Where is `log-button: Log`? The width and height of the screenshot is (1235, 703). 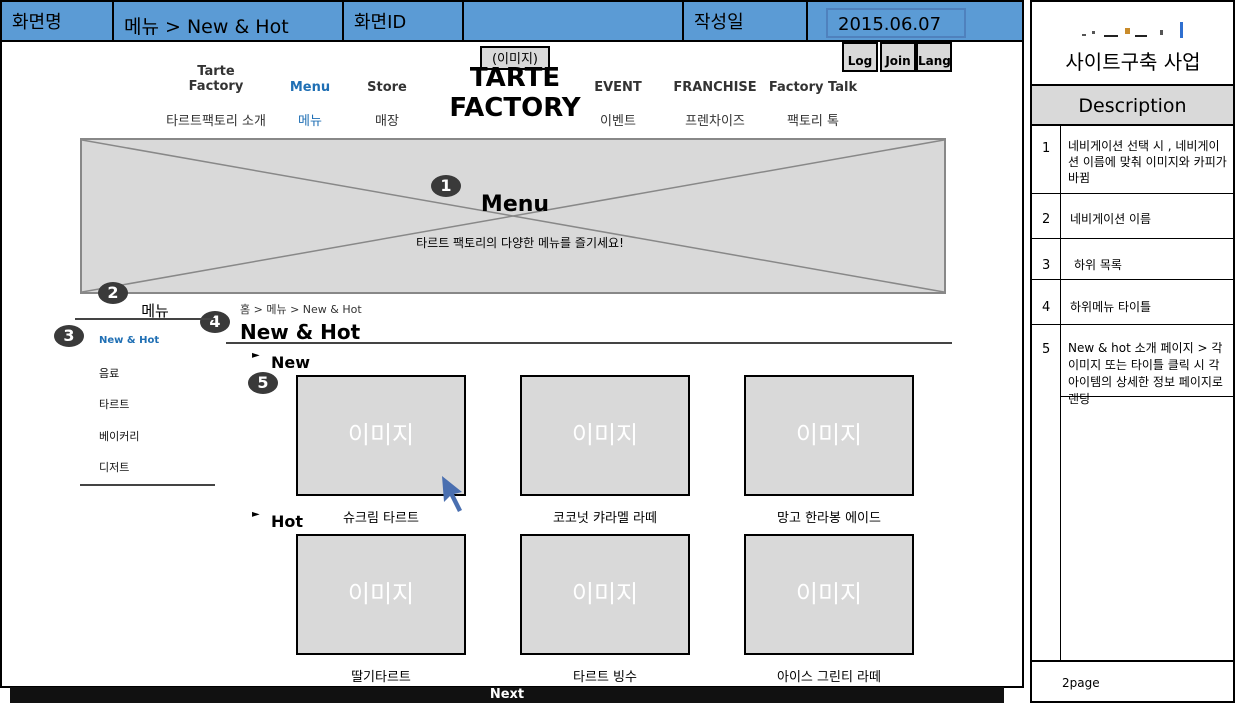 log-button: Log is located at coordinates (860, 57).